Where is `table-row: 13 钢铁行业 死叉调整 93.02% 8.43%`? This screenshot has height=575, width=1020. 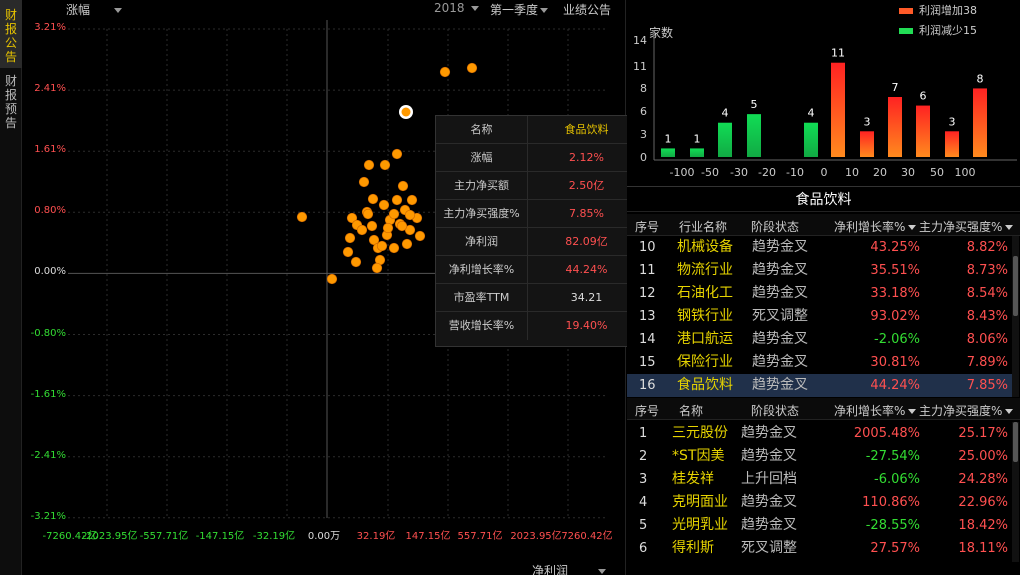
table-row: 13 钢铁行业 死叉调整 93.02% 8.43% is located at coordinates (819, 316).